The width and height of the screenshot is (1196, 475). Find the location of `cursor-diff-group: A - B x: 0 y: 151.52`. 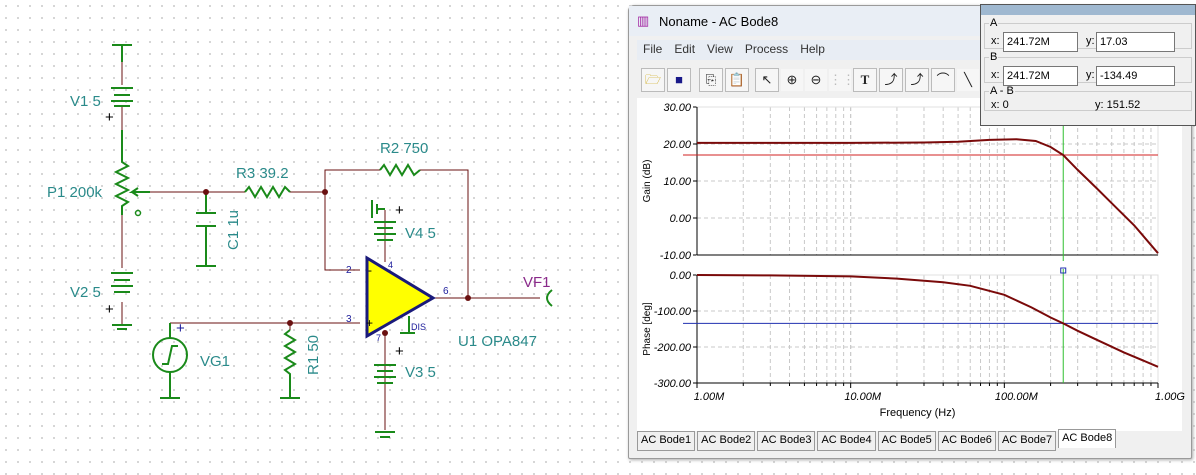

cursor-diff-group: A - B x: 0 y: 151.52 is located at coordinates (1088, 98).